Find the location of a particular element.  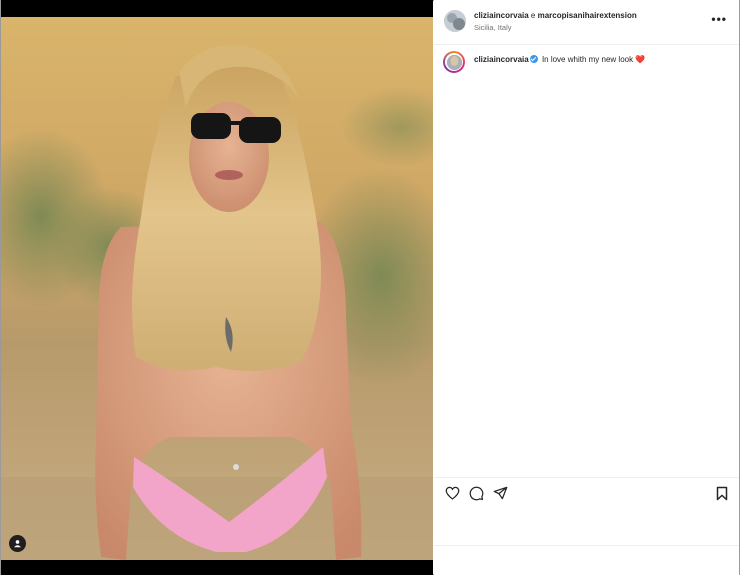

avatar is located at coordinates (454, 62).